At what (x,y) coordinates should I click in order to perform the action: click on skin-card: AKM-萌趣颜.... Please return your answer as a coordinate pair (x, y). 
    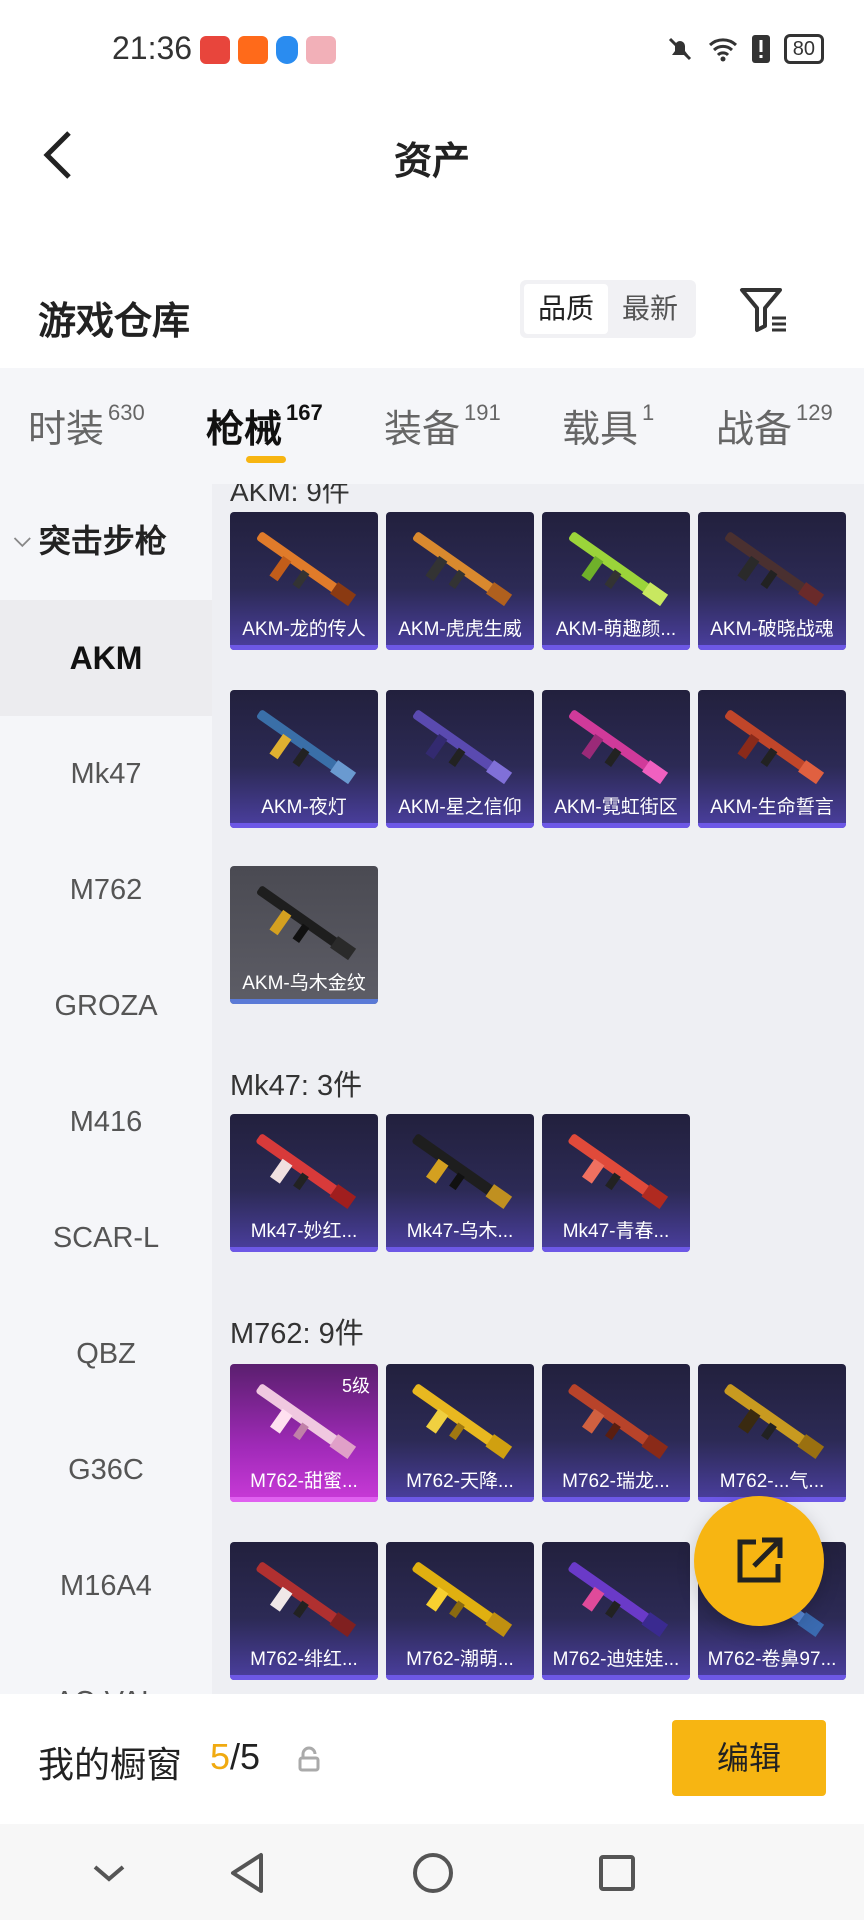
    Looking at the image, I should click on (616, 581).